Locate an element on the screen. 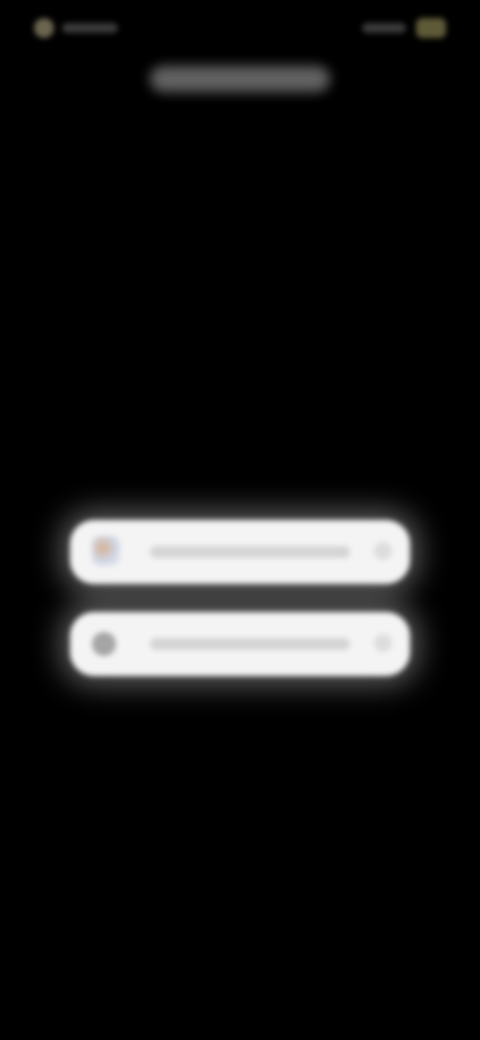 The image size is (480, 1040). status-bar is located at coordinates (240, 28).